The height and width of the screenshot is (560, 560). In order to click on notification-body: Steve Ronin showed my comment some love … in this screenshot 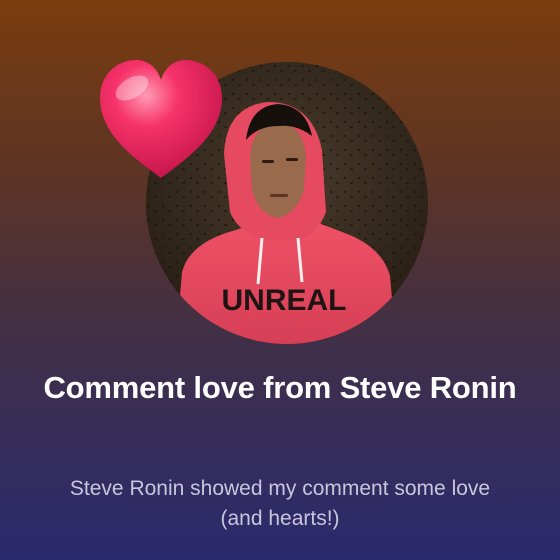, I will do `click(280, 503)`.